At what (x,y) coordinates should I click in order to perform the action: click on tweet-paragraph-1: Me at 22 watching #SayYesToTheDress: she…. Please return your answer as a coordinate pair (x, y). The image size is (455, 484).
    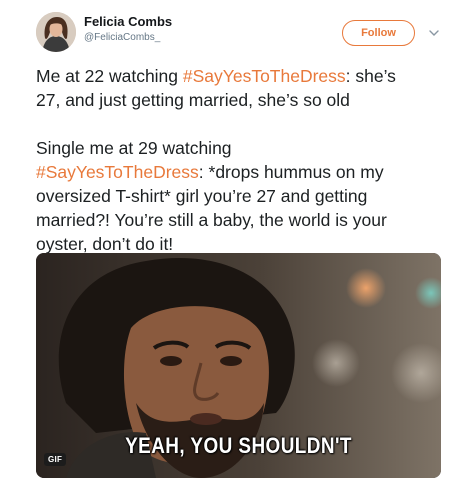
    Looking at the image, I should click on (236, 88).